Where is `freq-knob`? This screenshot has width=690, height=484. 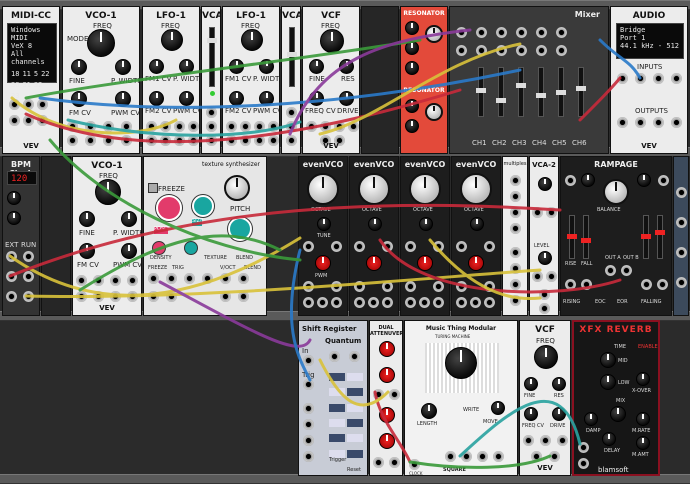 freq-knob is located at coordinates (332, 41).